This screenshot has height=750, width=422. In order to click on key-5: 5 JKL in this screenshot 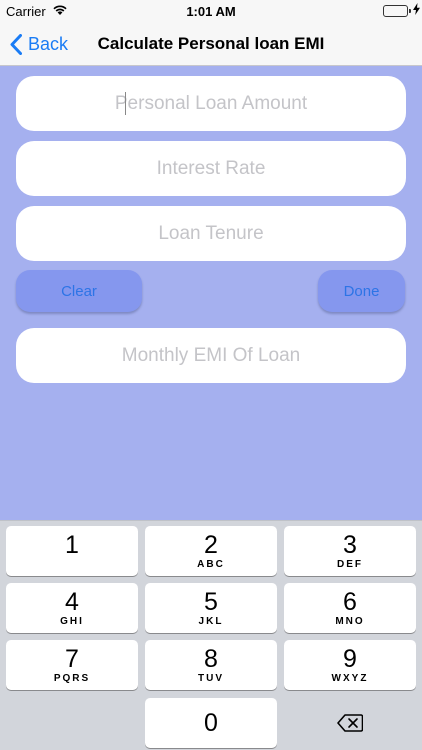, I will do `click(211, 608)`.